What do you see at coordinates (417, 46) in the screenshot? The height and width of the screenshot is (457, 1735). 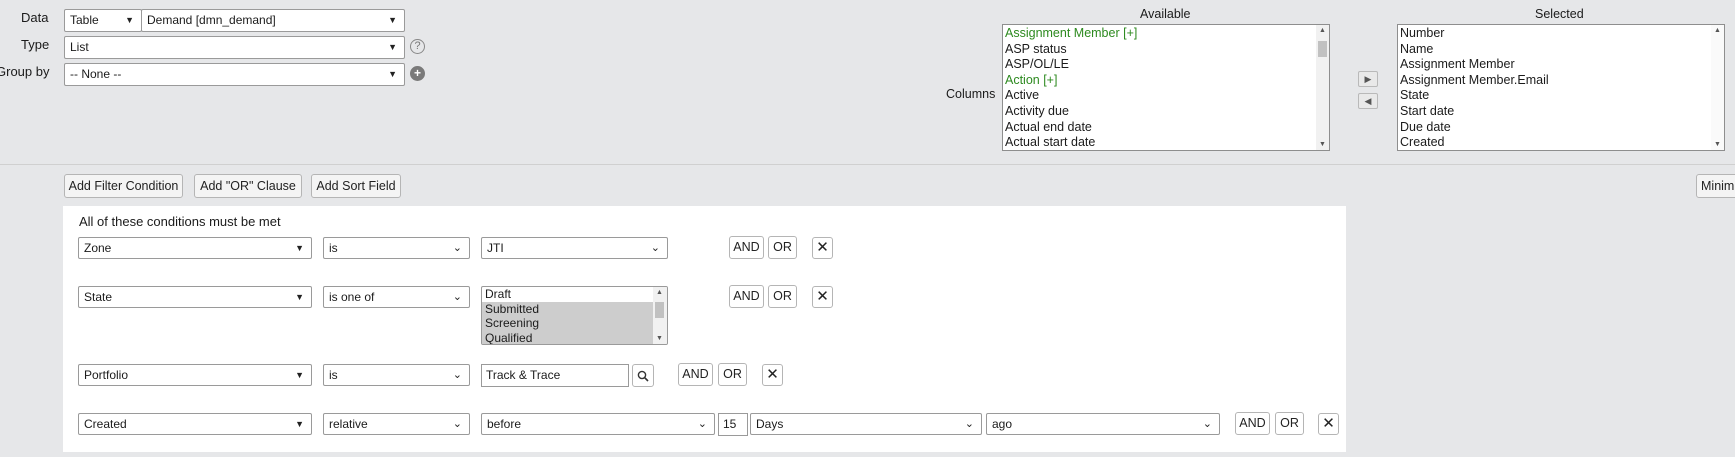 I see `help-icon: ?` at bounding box center [417, 46].